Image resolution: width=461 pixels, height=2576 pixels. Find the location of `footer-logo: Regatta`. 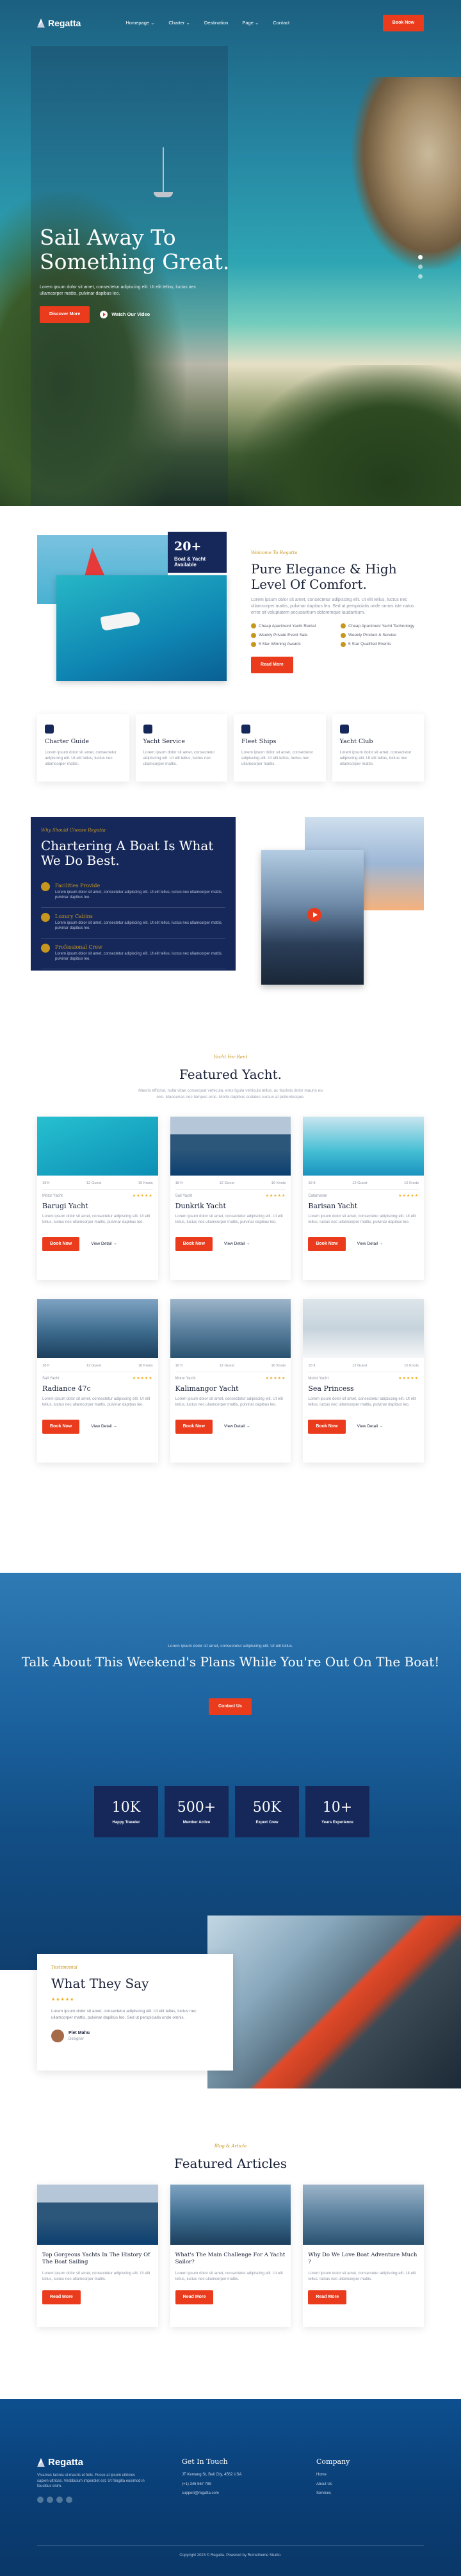

footer-logo: Regatta is located at coordinates (60, 2463).